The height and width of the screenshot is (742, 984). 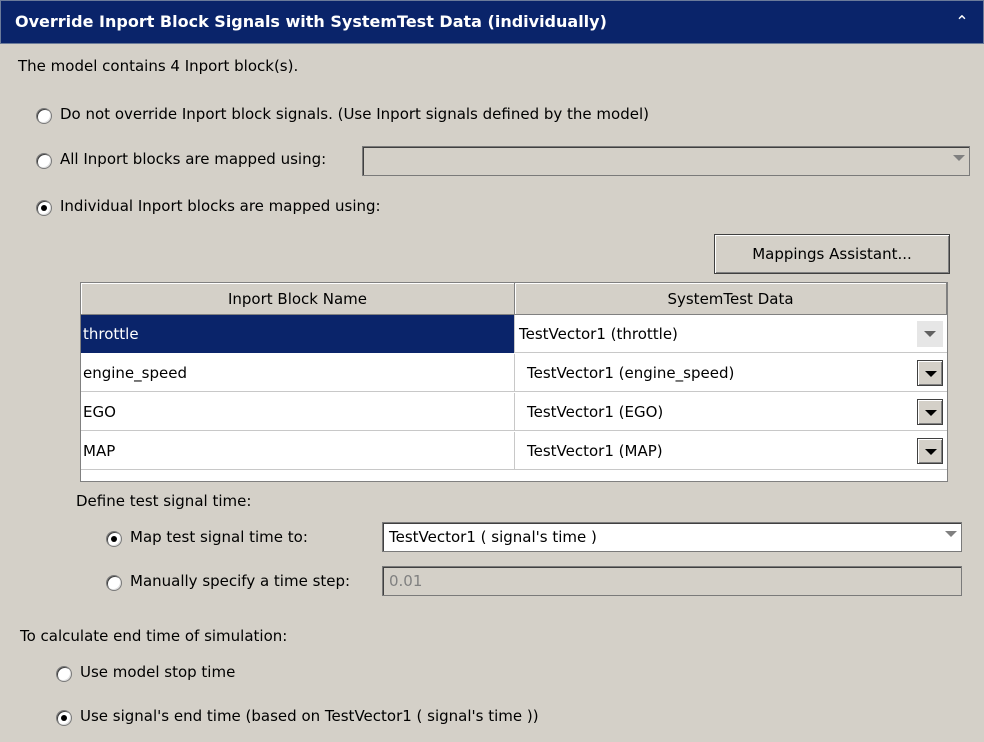 I want to click on radio-manual-time, so click(x=114, y=583).